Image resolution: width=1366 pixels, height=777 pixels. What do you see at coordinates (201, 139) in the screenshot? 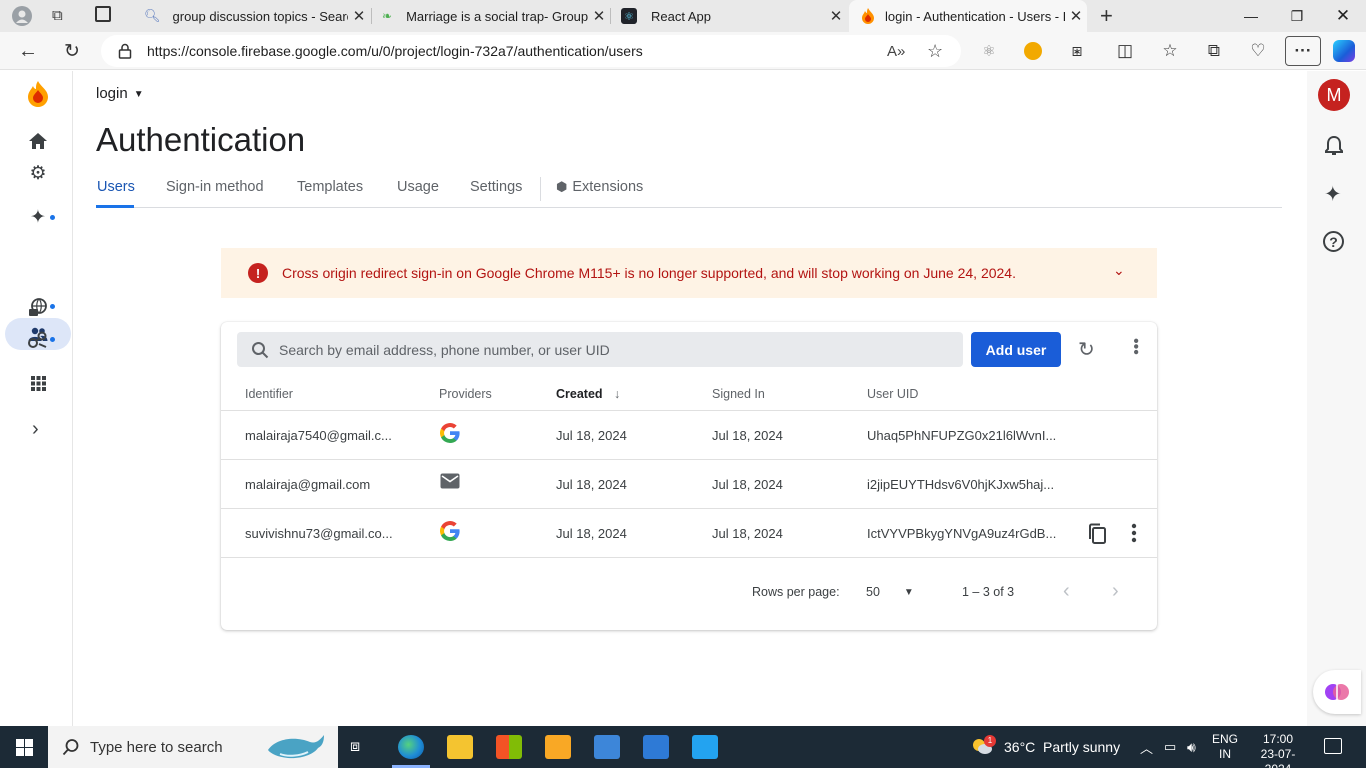
I see `page-title: Authentication` at bounding box center [201, 139].